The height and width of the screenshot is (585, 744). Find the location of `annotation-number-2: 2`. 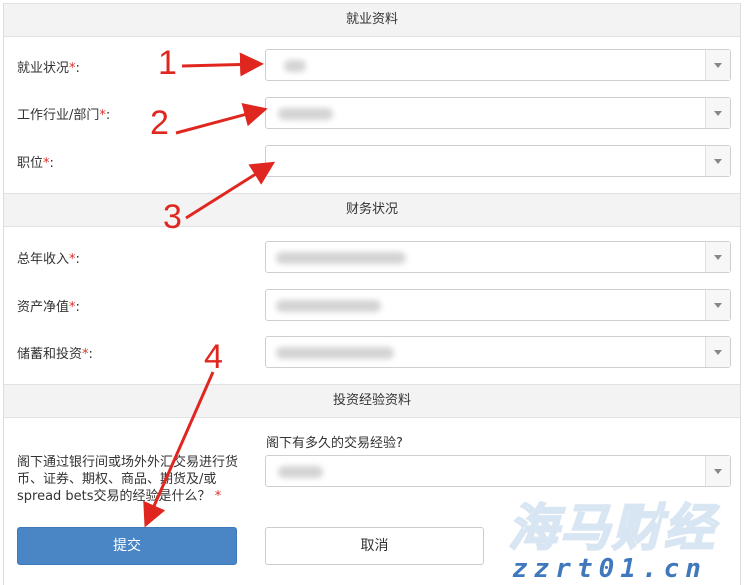

annotation-number-2: 2 is located at coordinates (159, 123).